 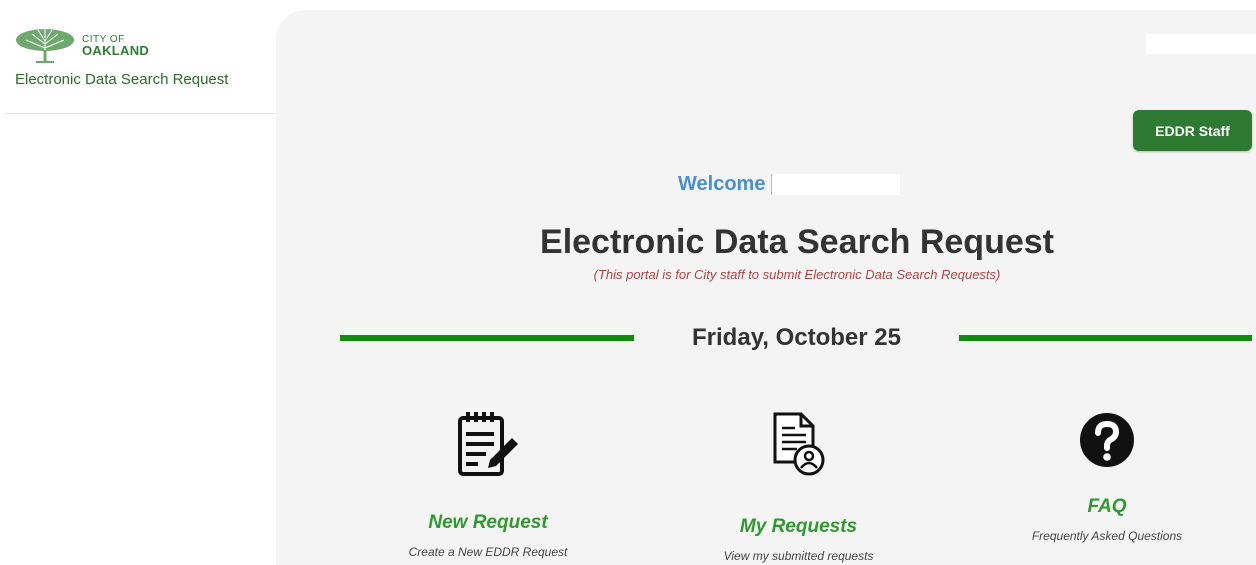 I want to click on document-user-icon, so click(x=798, y=444).